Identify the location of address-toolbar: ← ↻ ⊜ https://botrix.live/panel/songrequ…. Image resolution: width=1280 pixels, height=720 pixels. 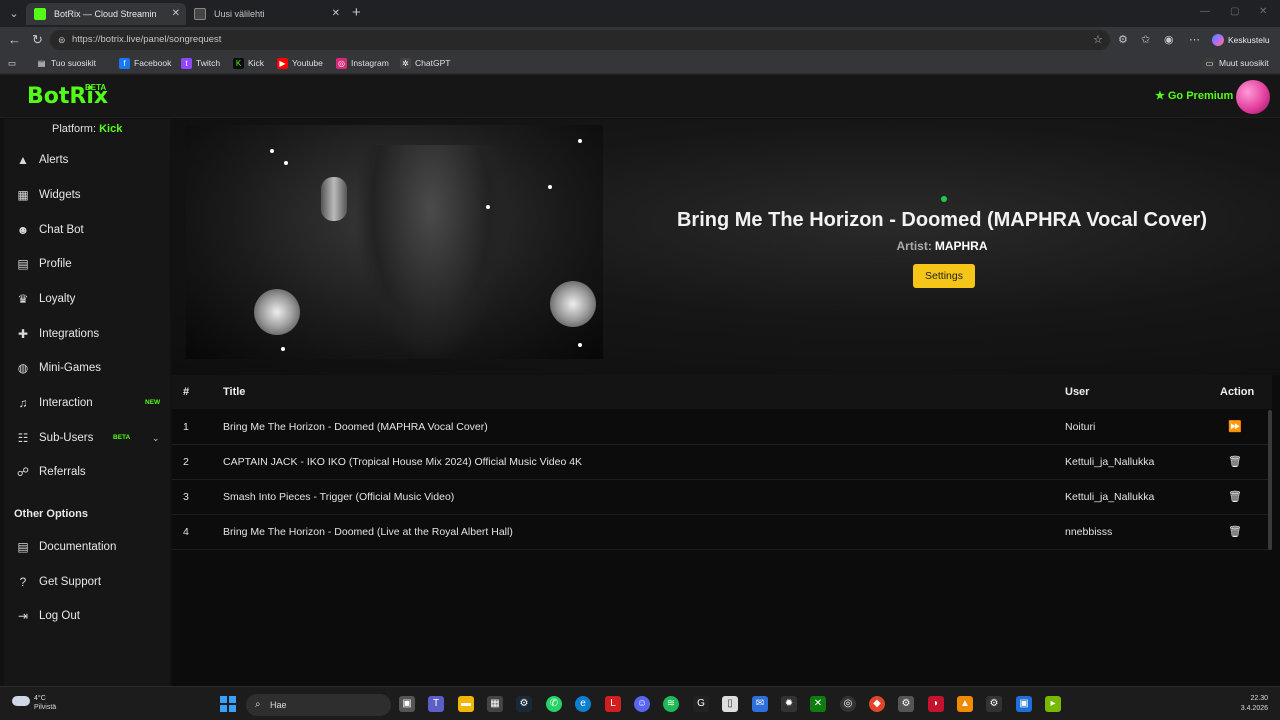
(640, 40).